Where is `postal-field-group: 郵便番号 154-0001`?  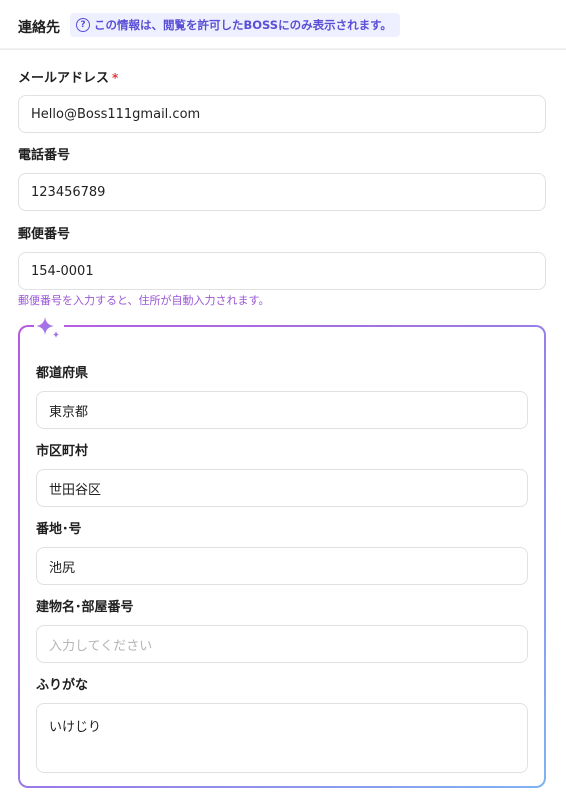 postal-field-group: 郵便番号 154-0001 is located at coordinates (282, 258).